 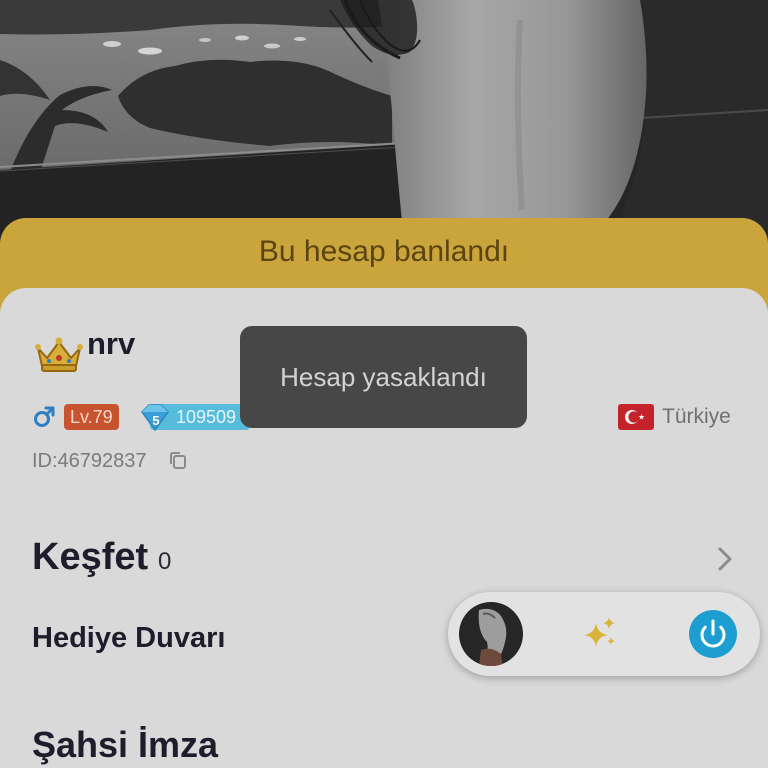 I want to click on level-badge: Lv.79, so click(x=91, y=417).